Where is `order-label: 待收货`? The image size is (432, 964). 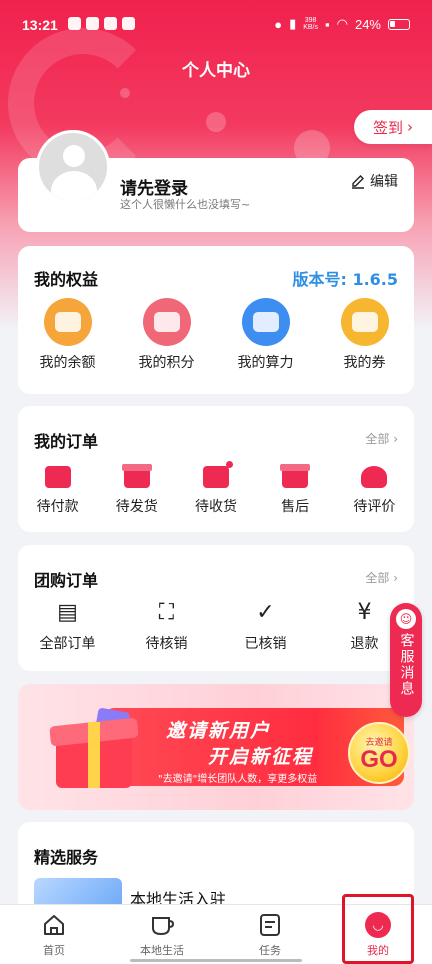 order-label: 待收货 is located at coordinates (215, 507).